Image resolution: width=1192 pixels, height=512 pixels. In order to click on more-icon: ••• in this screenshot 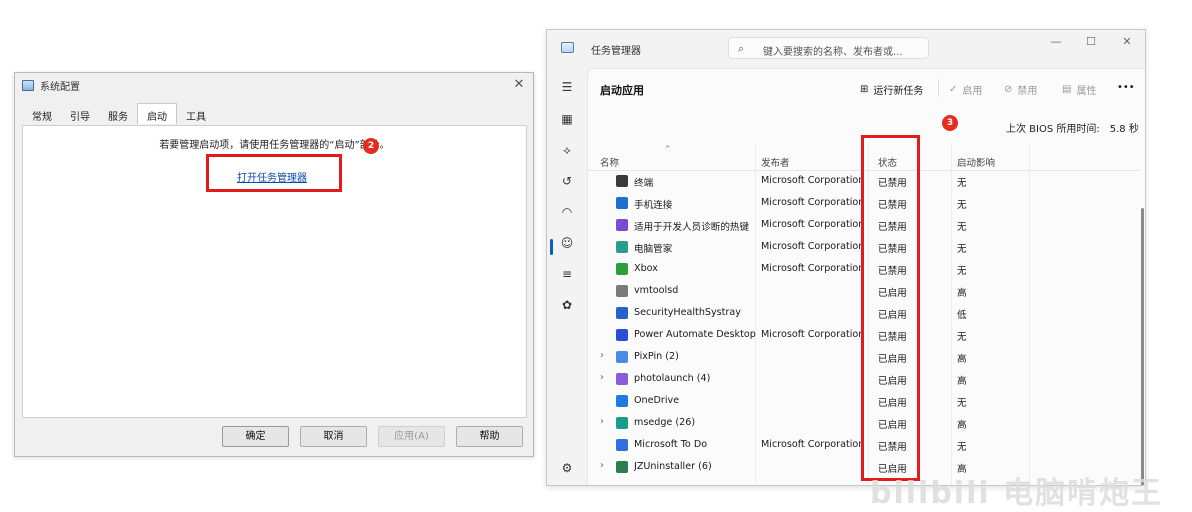, I will do `click(1126, 87)`.